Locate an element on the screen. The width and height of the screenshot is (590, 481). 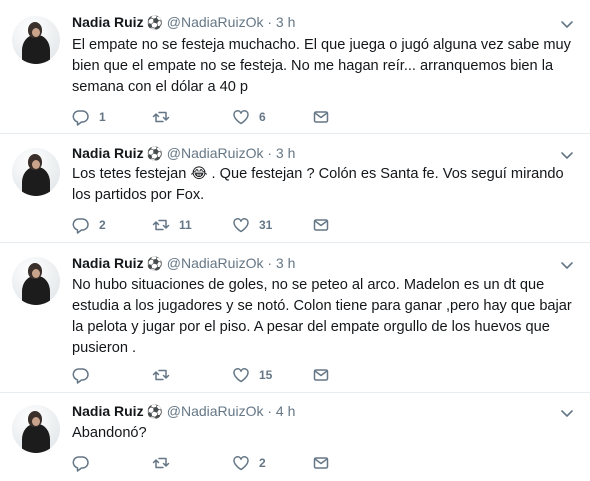
tweet-text: Abandonó? is located at coordinates (109, 433).